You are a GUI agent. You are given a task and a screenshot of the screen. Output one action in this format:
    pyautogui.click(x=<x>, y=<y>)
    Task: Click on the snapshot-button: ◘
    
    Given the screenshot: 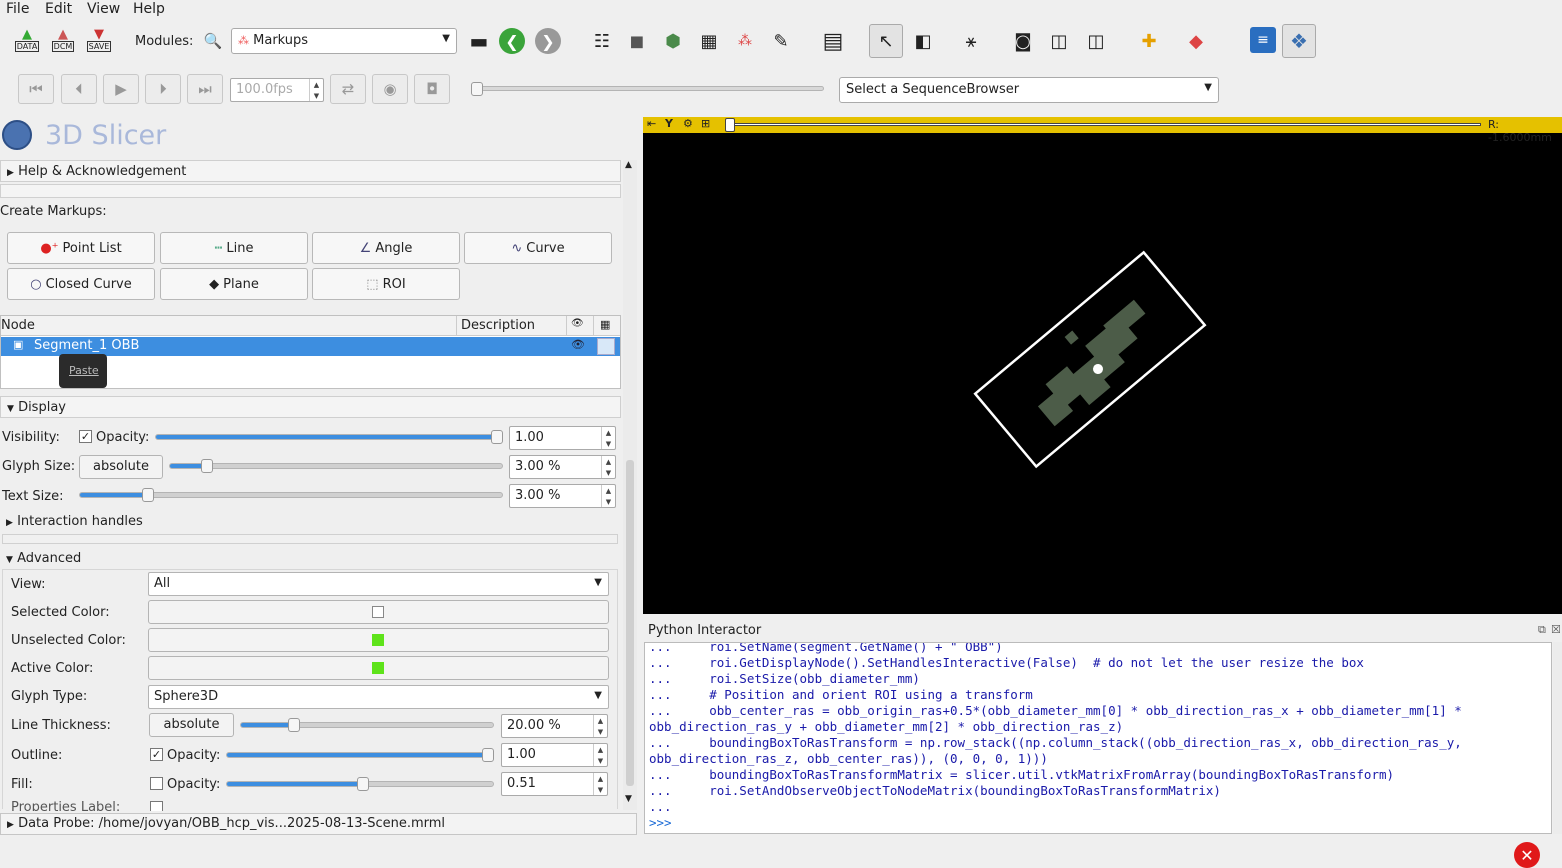 What is the action you would take?
    pyautogui.click(x=432, y=89)
    